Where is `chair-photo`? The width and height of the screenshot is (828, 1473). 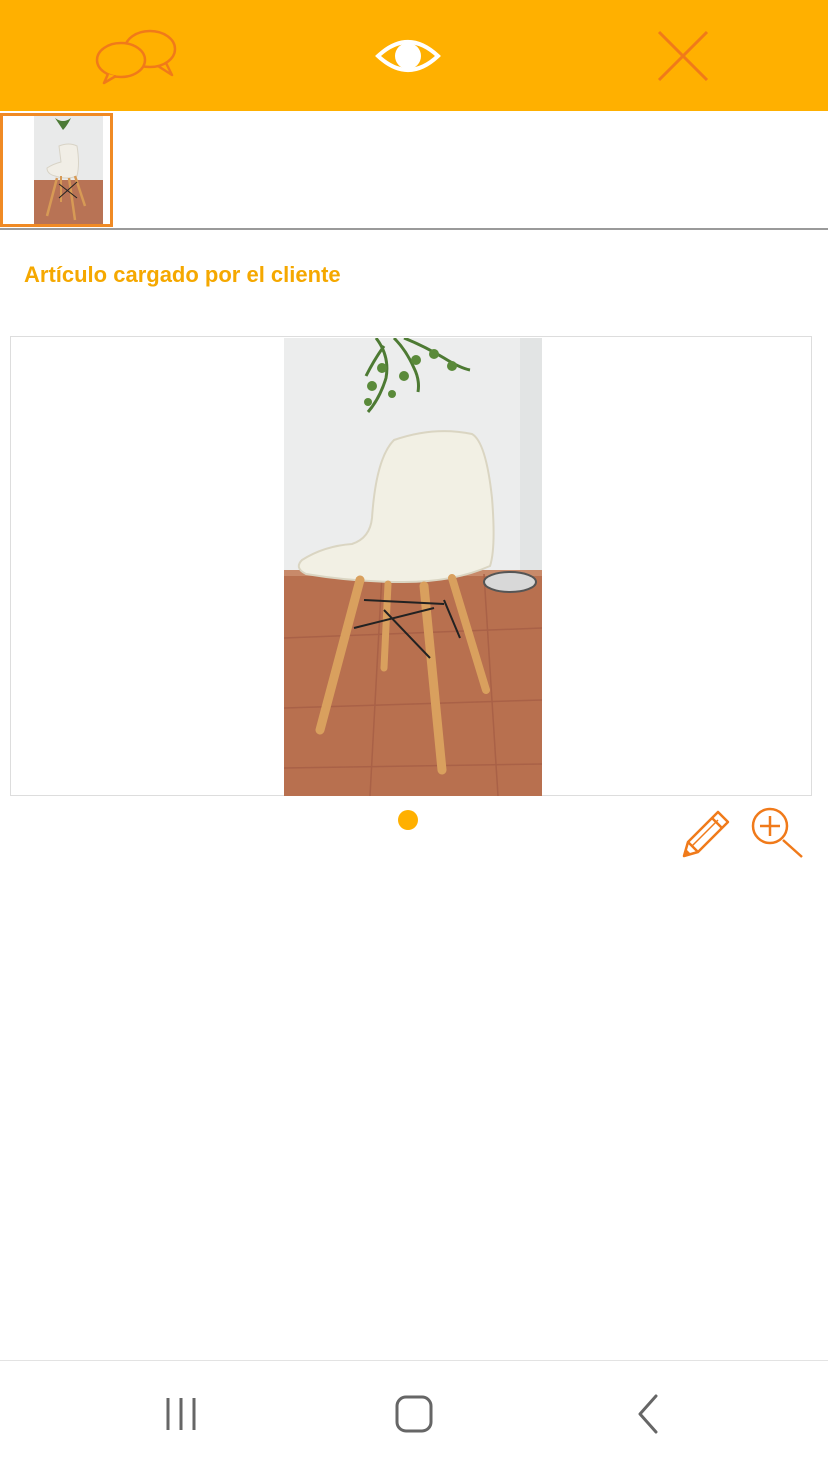
chair-photo is located at coordinates (413, 567).